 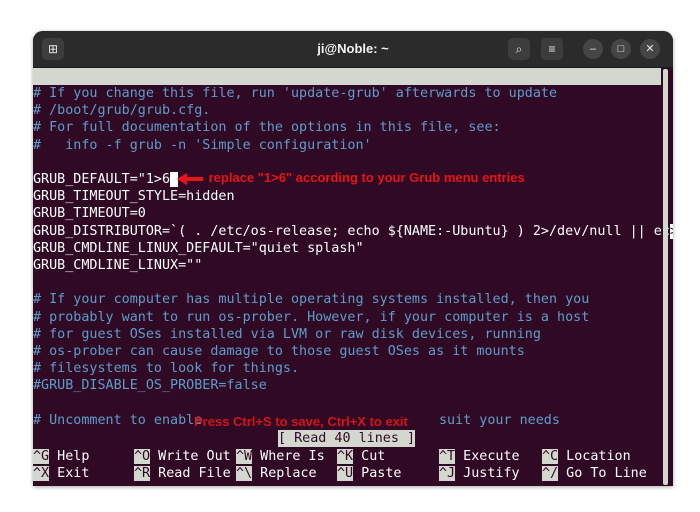 I want to click on editor-line-text: suit your needs, so click(x=499, y=420).